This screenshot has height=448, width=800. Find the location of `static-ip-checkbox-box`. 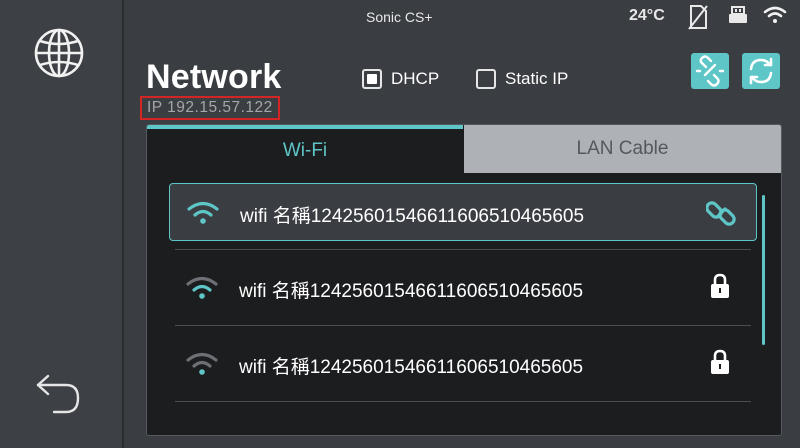

static-ip-checkbox-box is located at coordinates (486, 79).